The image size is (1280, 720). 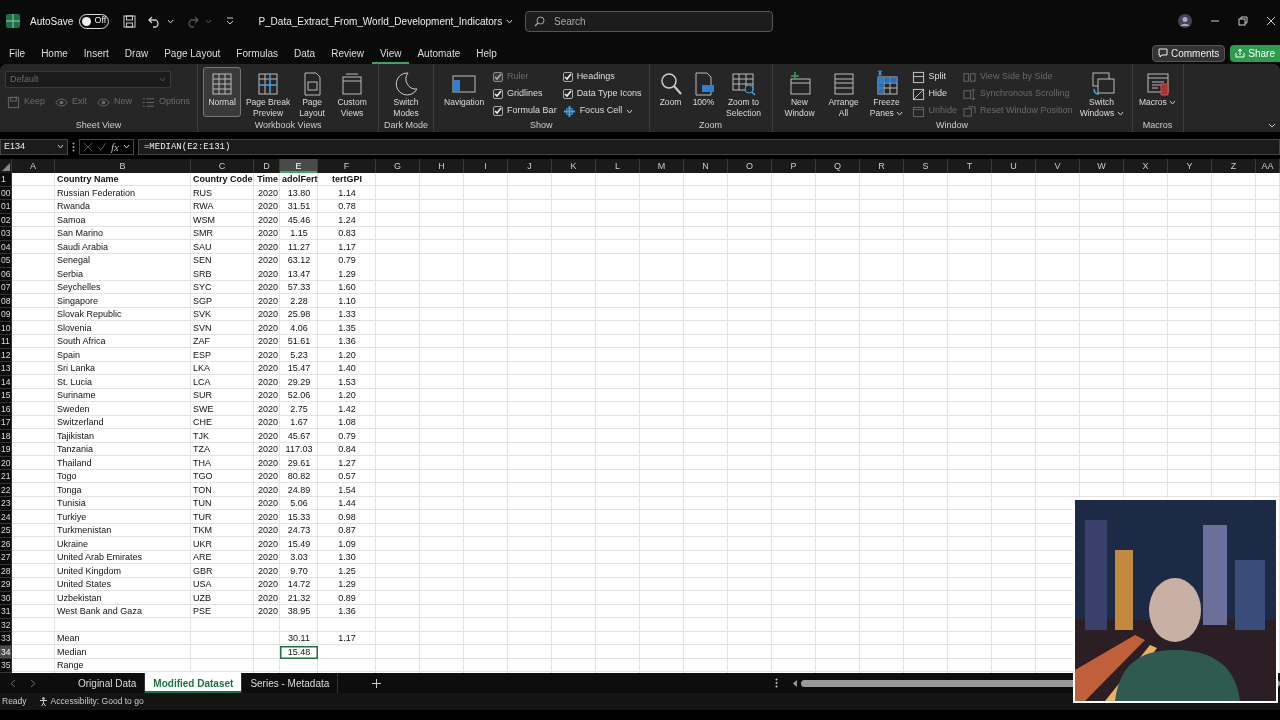 What do you see at coordinates (6, 288) in the screenshot?
I see `row-header: 07` at bounding box center [6, 288].